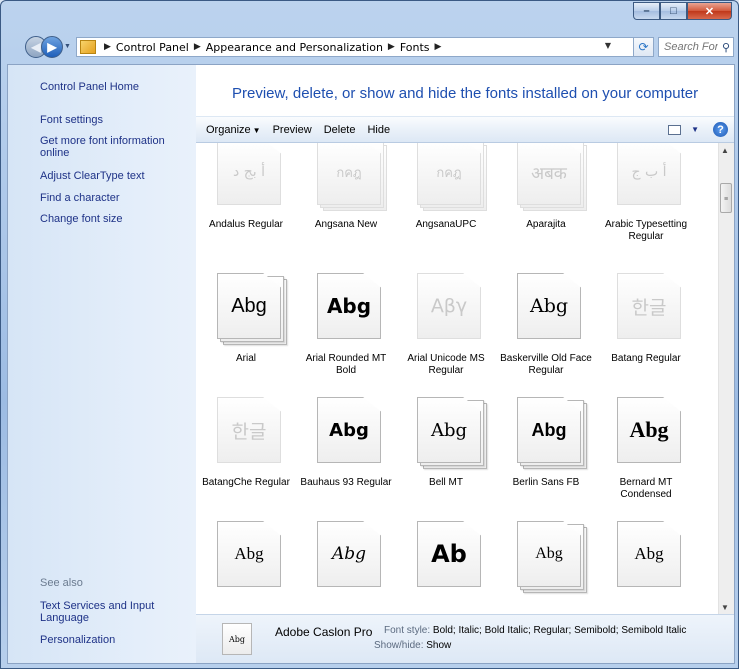 The width and height of the screenshot is (739, 669). Describe the element at coordinates (446, 224) in the screenshot. I see `font-name: AngsanaUPC` at that location.